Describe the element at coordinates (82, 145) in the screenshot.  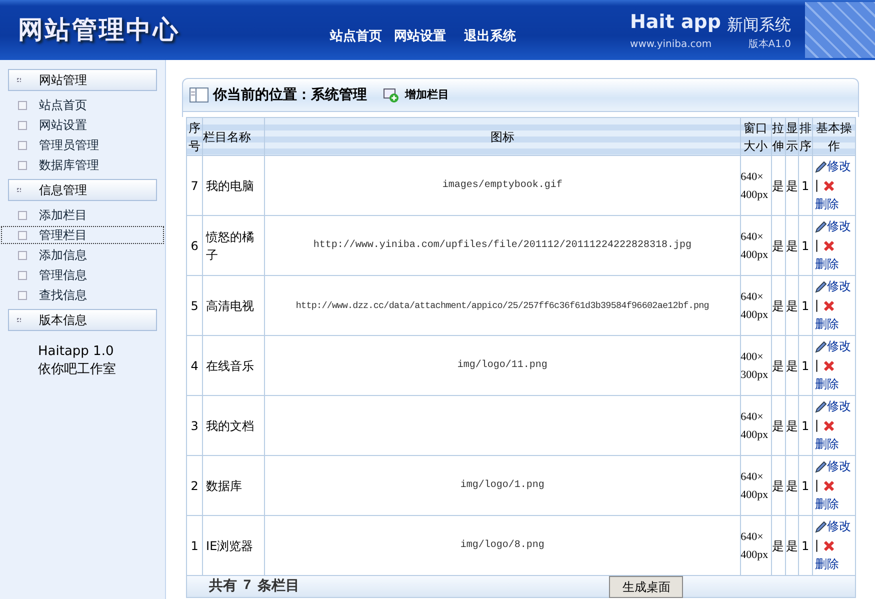
I see `sidebar-item: 管理员管理` at that location.